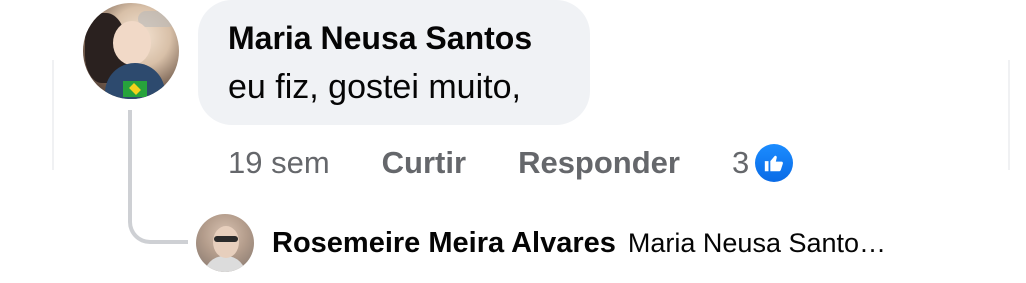  I want to click on comment-text: eu fiz, gostei muito,, so click(374, 87).